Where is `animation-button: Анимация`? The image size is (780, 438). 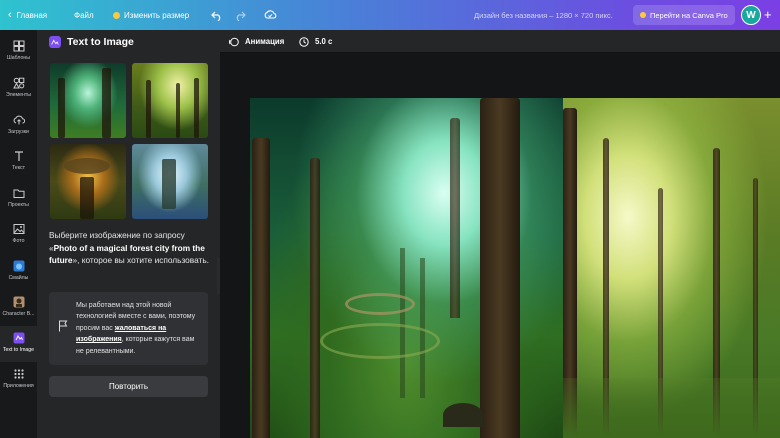
animation-button: Анимация is located at coordinates (256, 41).